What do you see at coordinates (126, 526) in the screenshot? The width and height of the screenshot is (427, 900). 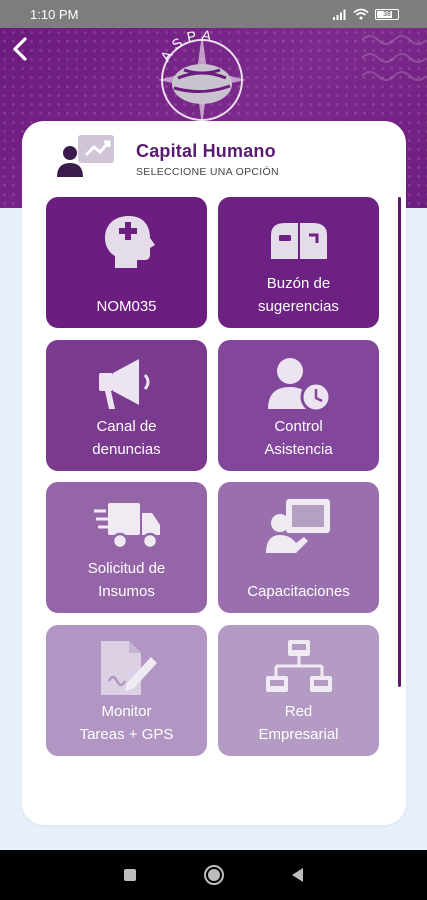 I see `delivery-truck-icon` at bounding box center [126, 526].